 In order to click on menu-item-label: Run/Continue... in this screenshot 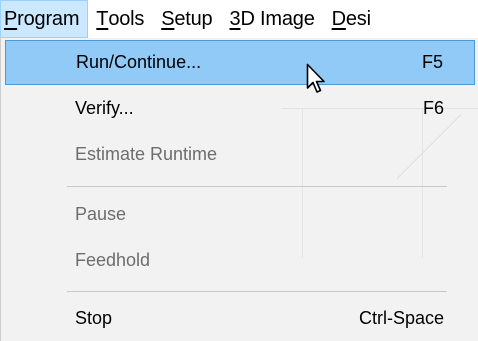, I will do `click(139, 62)`.